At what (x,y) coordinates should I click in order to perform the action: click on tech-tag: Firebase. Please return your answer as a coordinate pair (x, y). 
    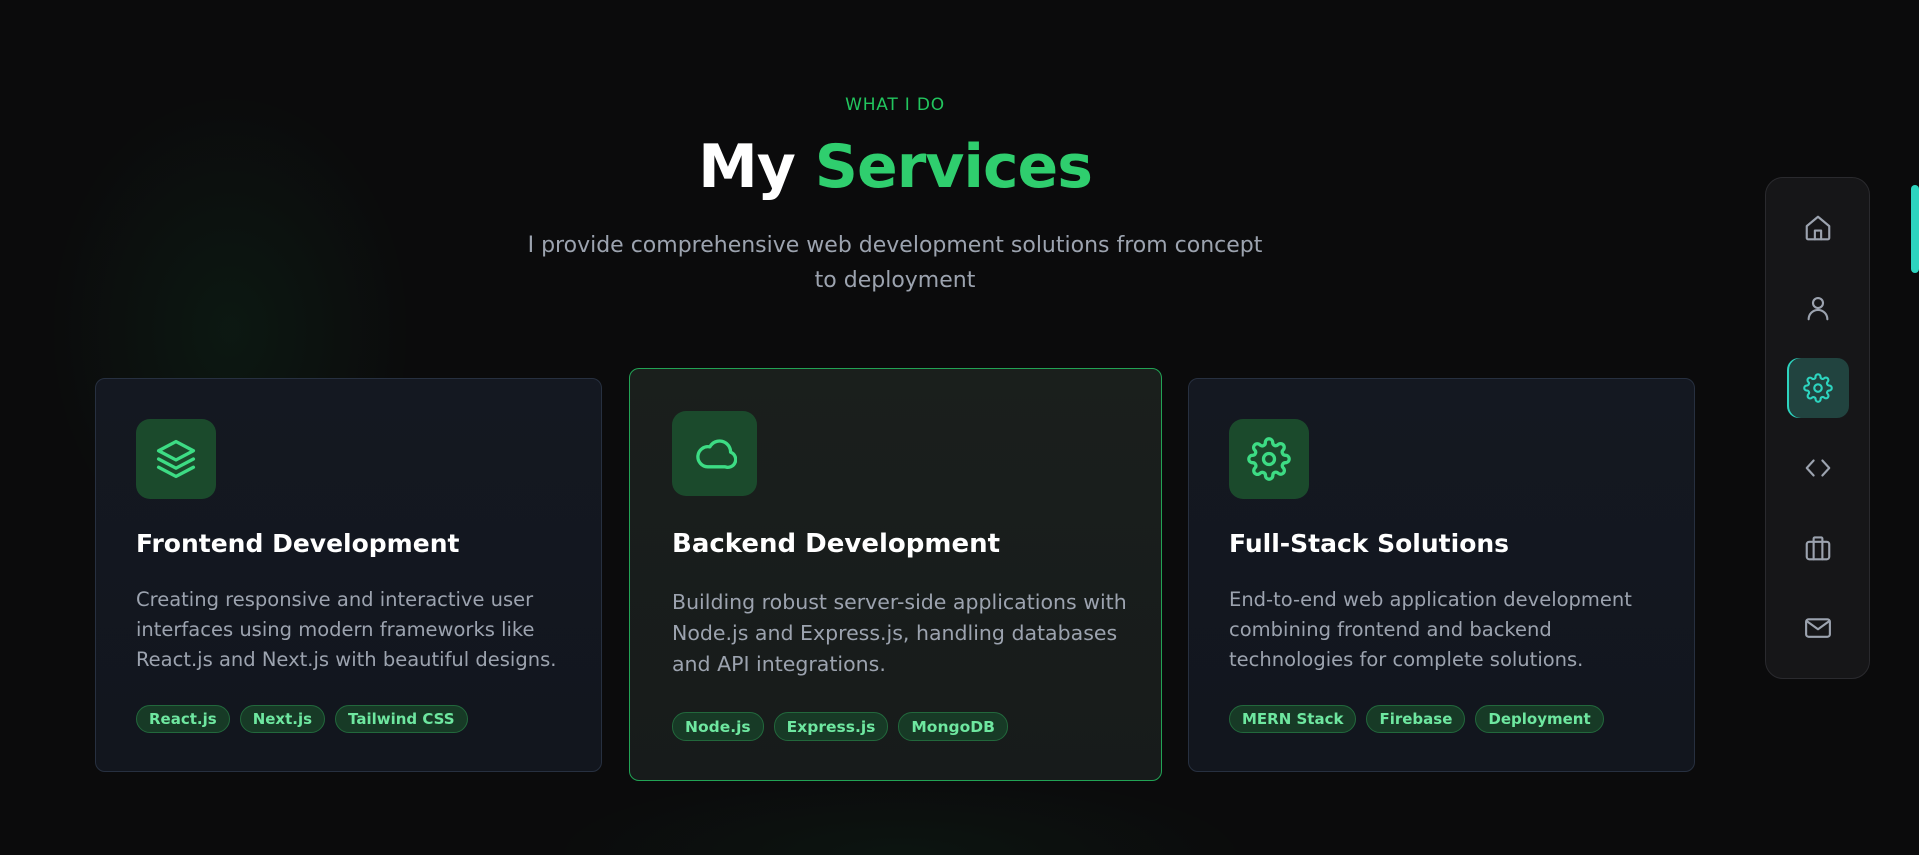
    Looking at the image, I should click on (1416, 719).